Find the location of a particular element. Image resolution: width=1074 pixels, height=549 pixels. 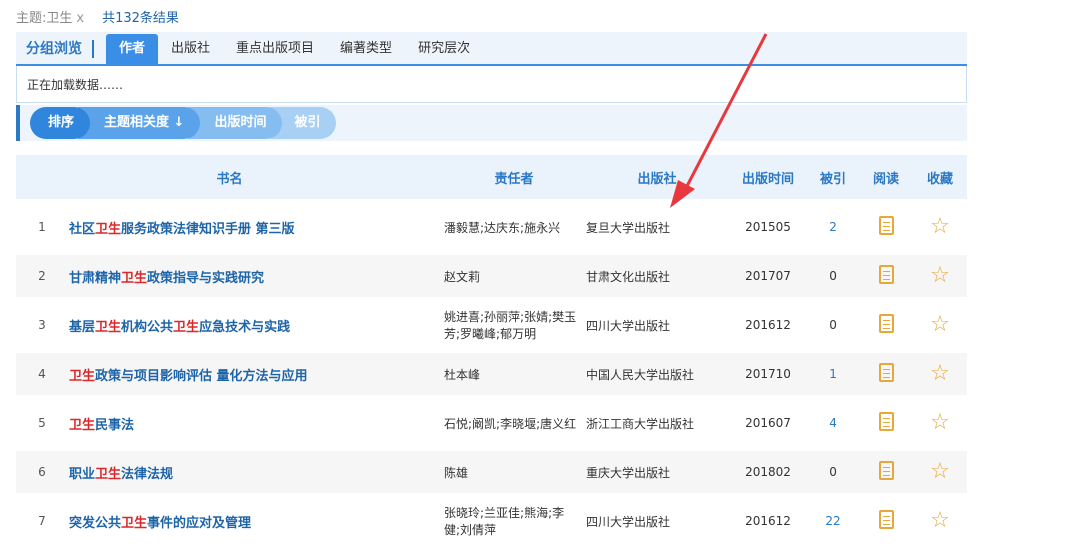

publish-date: 201710 is located at coordinates (768, 374).